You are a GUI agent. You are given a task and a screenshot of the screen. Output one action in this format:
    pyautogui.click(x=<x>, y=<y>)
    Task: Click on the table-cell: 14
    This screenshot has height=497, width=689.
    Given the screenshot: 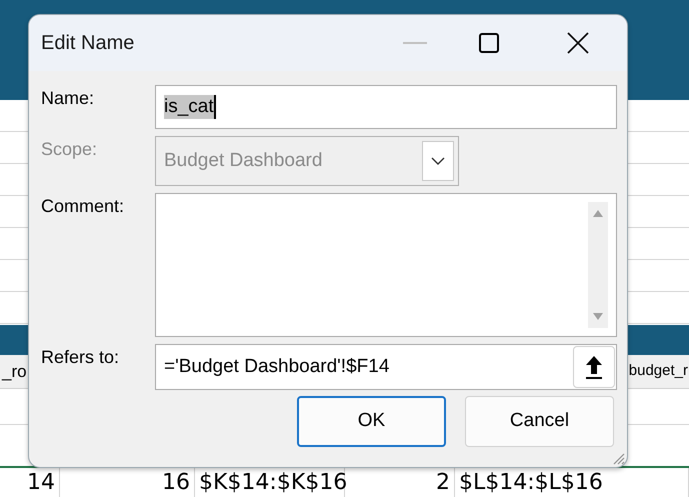 What is the action you would take?
    pyautogui.click(x=41, y=482)
    